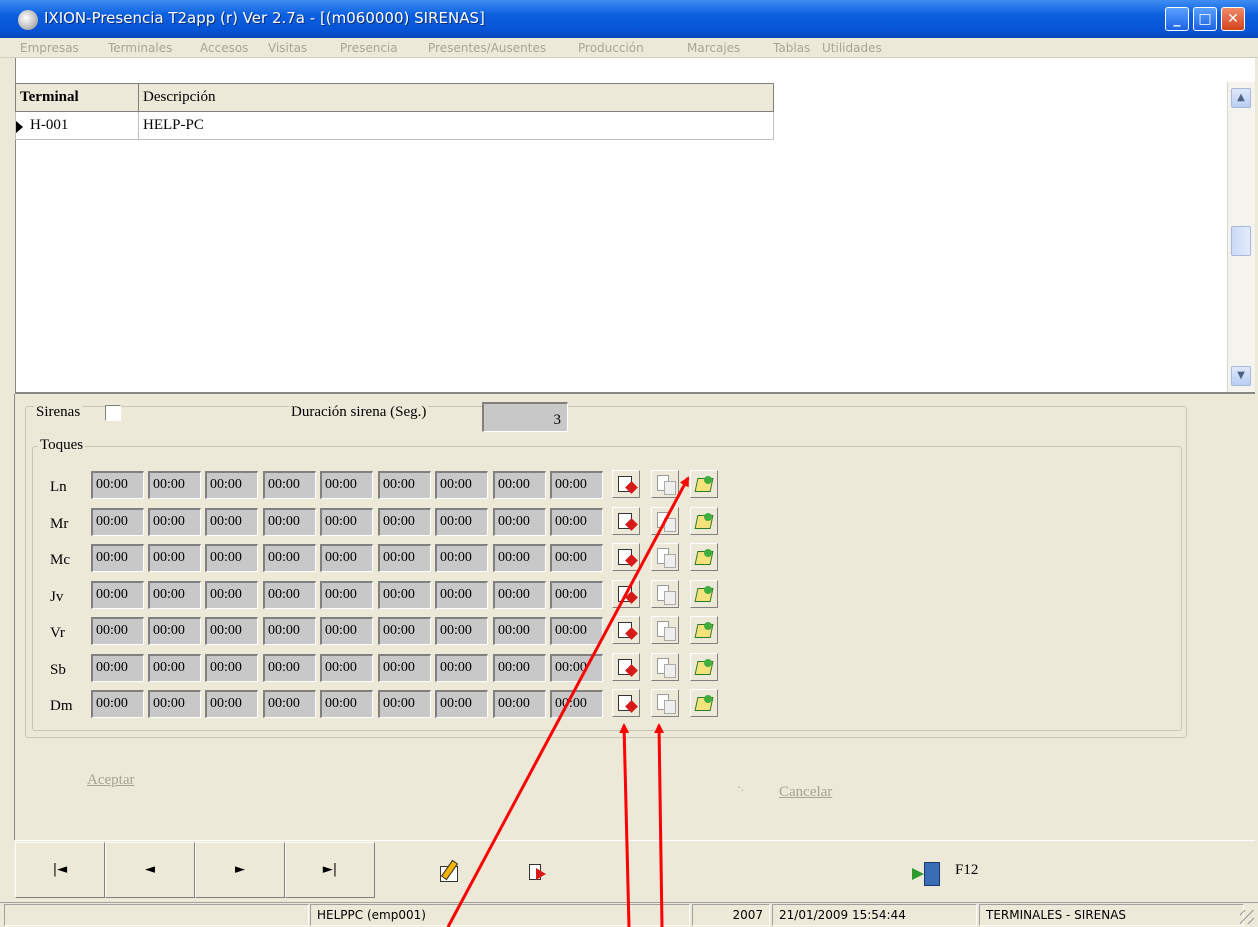 The height and width of the screenshot is (927, 1258). Describe the element at coordinates (287, 48) in the screenshot. I see `menu-visitas: Visitas` at that location.